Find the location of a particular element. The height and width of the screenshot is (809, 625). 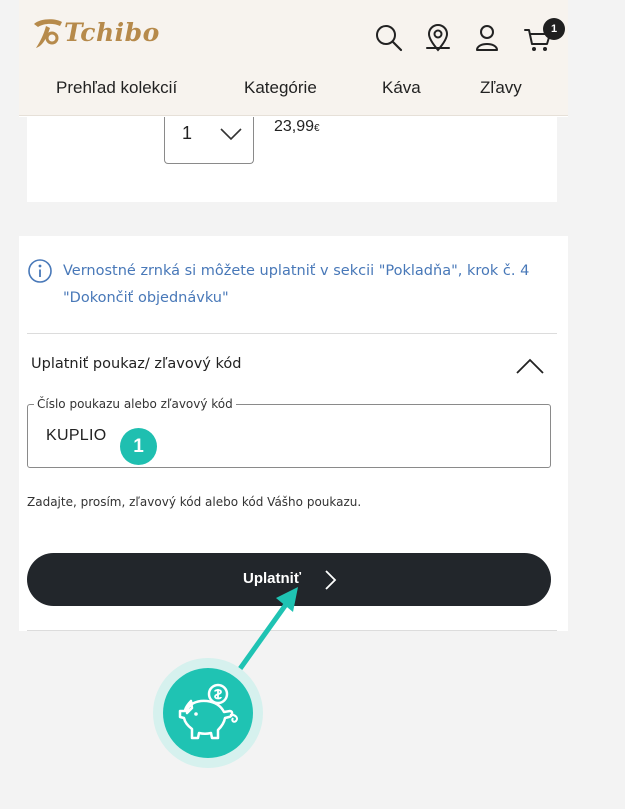

piggy-bank-badge is located at coordinates (208, 713).